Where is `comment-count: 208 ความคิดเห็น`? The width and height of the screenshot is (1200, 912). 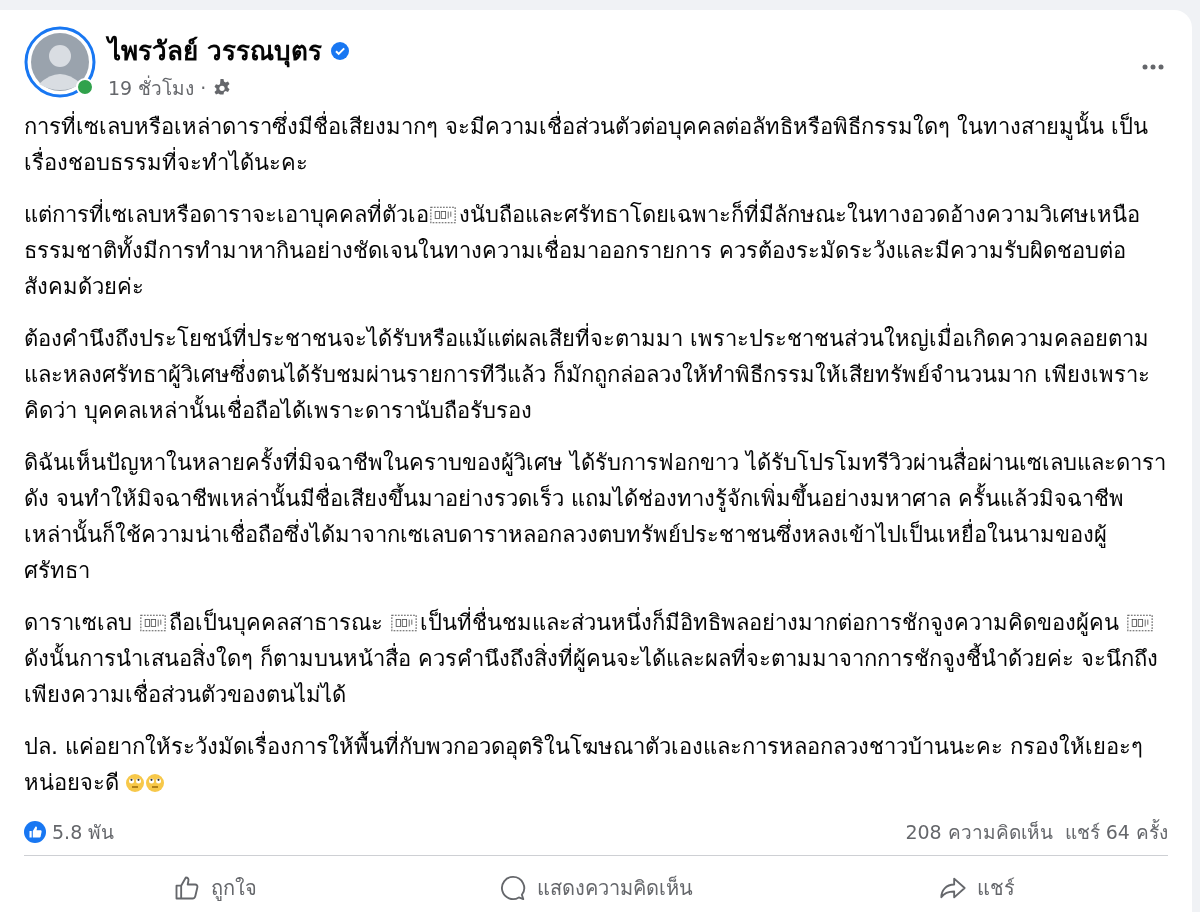 comment-count: 208 ความคิดเห็น is located at coordinates (979, 832).